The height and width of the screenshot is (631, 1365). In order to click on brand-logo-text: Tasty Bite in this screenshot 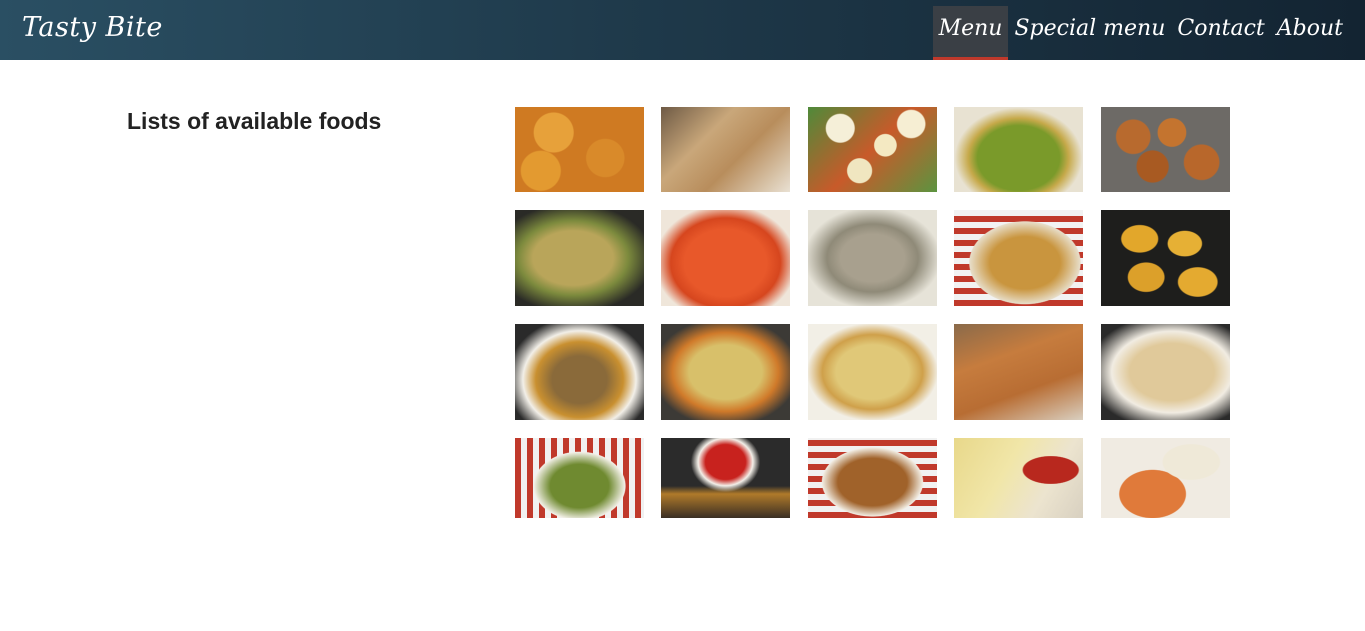, I will do `click(92, 27)`.